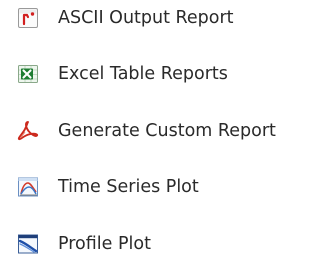 The image size is (336, 276). I want to click on menu-item-time-series-plot: Time Series Plot, so click(168, 187).